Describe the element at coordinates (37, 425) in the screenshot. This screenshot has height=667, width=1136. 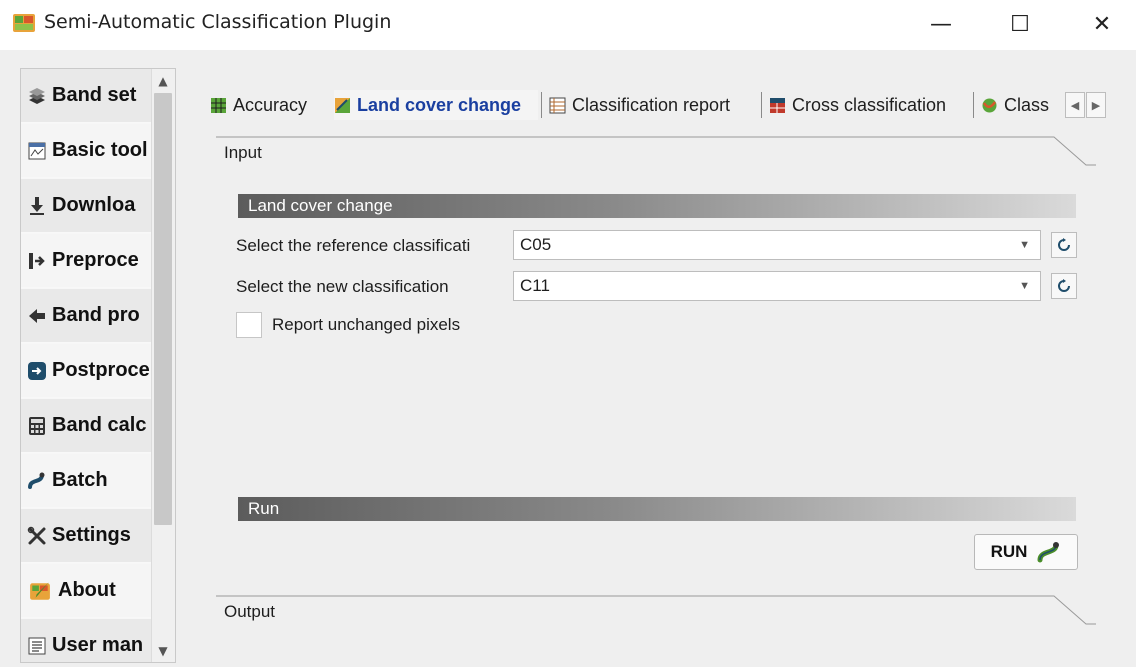
I see `band-calc-icon` at that location.